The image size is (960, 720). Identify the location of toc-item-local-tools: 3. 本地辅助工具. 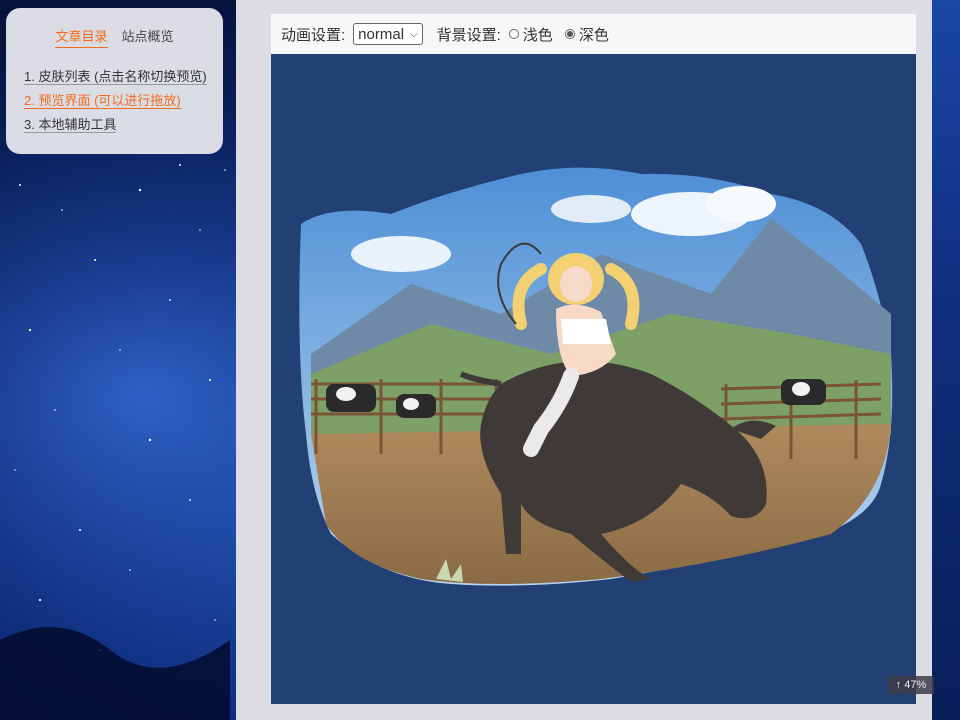
(123, 123).